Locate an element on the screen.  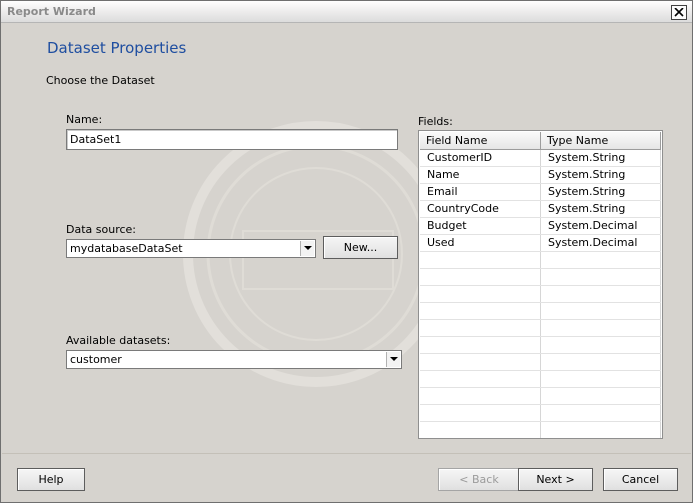
table-row: CustomerID System.String is located at coordinates (540, 158).